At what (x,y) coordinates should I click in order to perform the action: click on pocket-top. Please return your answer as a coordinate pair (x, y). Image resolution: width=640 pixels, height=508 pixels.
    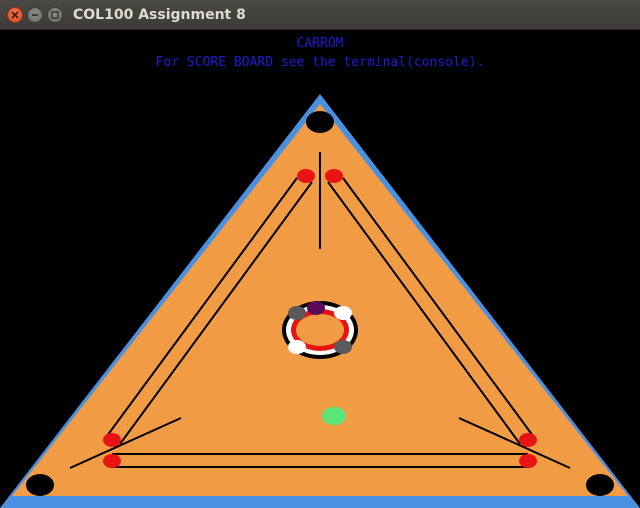
    Looking at the image, I should click on (320, 122).